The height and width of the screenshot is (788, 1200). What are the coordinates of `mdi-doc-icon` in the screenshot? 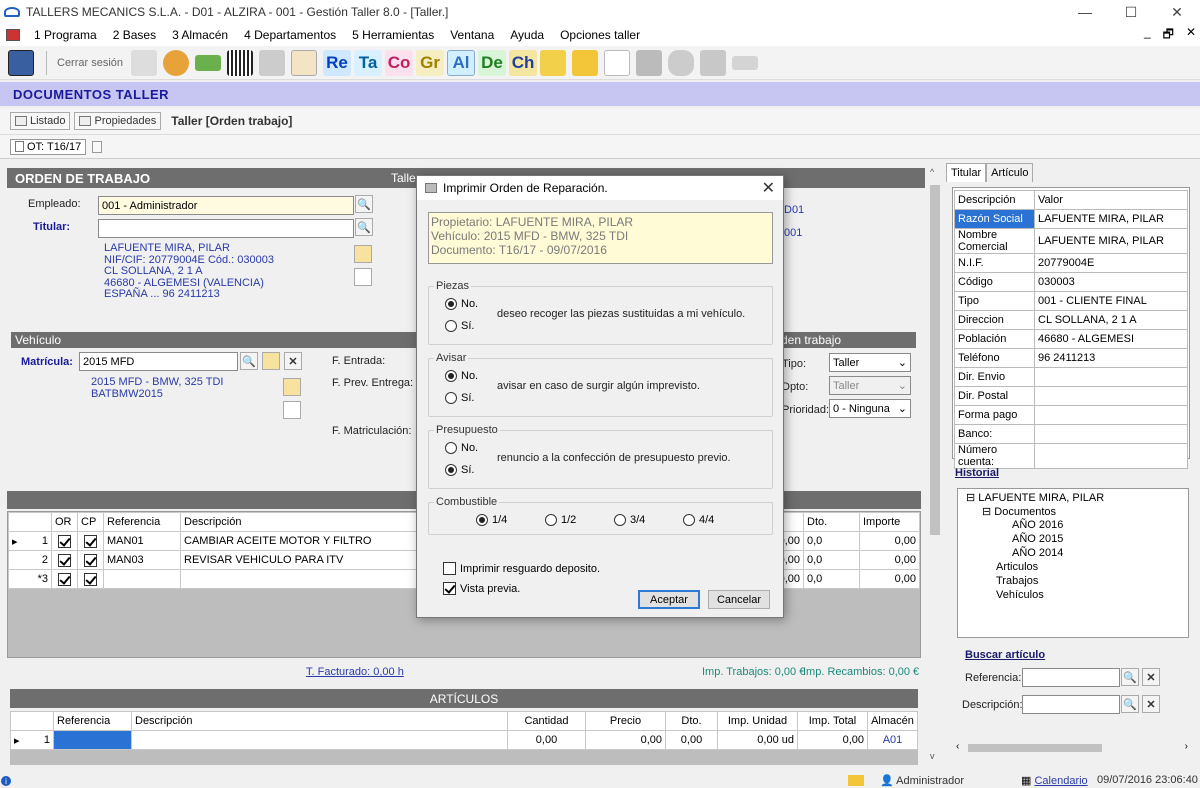 It's located at (13, 35).